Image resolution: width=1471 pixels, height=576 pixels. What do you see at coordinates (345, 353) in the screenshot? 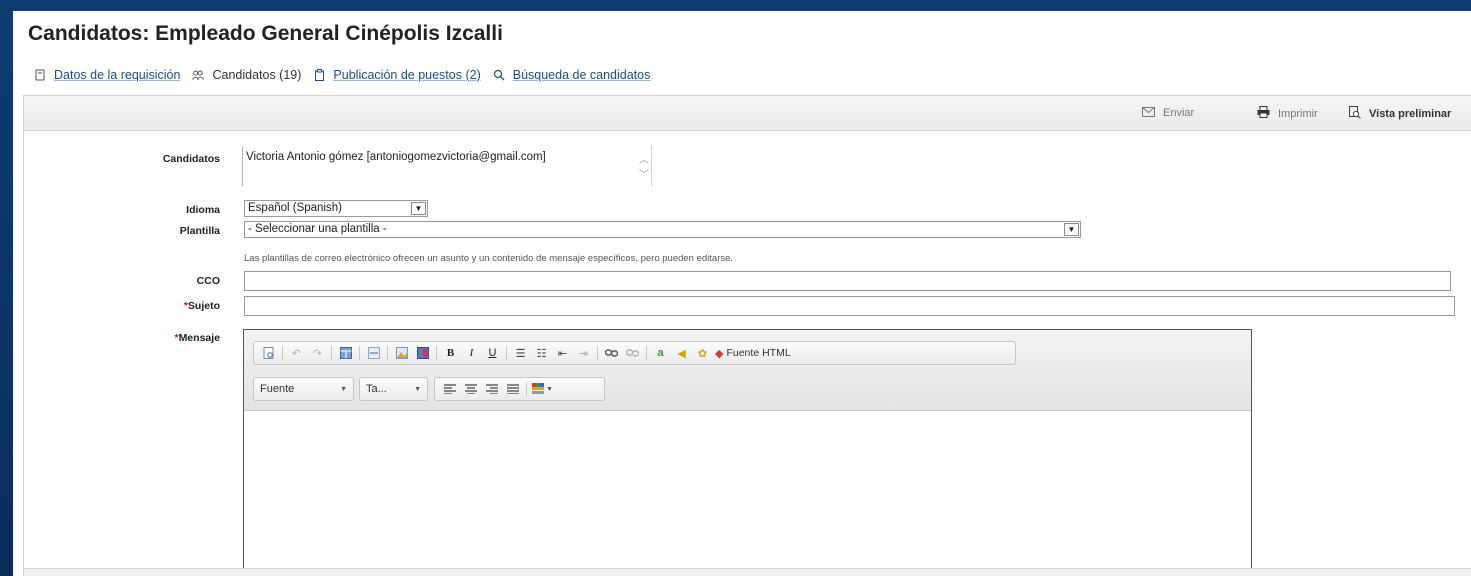
I see `table-icon` at bounding box center [345, 353].